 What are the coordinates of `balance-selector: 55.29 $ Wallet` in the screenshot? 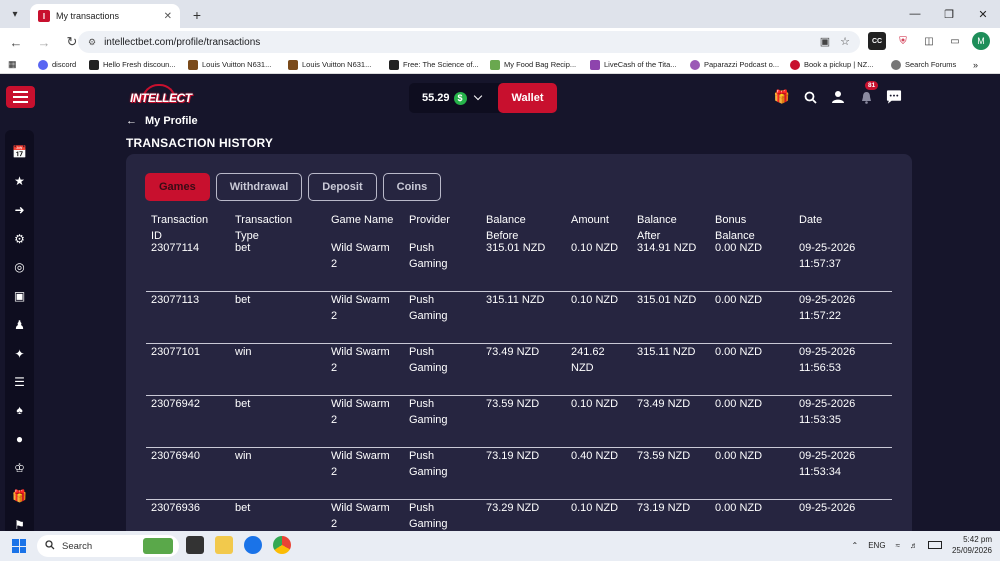 It's located at (483, 98).